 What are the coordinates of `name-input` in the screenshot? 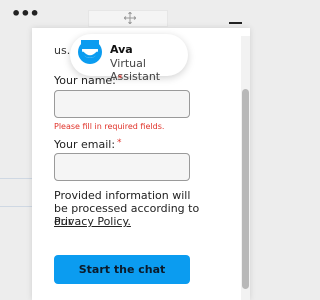 It's located at (122, 104).